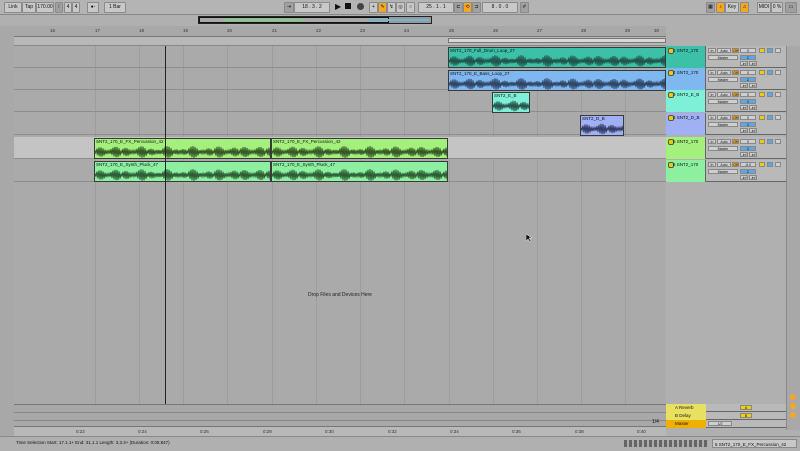 Image resolution: width=800 pixels, height=451 pixels. Describe the element at coordinates (686, 124) in the screenshot. I see `track-name-box: 4 SNT2_D_B` at that location.